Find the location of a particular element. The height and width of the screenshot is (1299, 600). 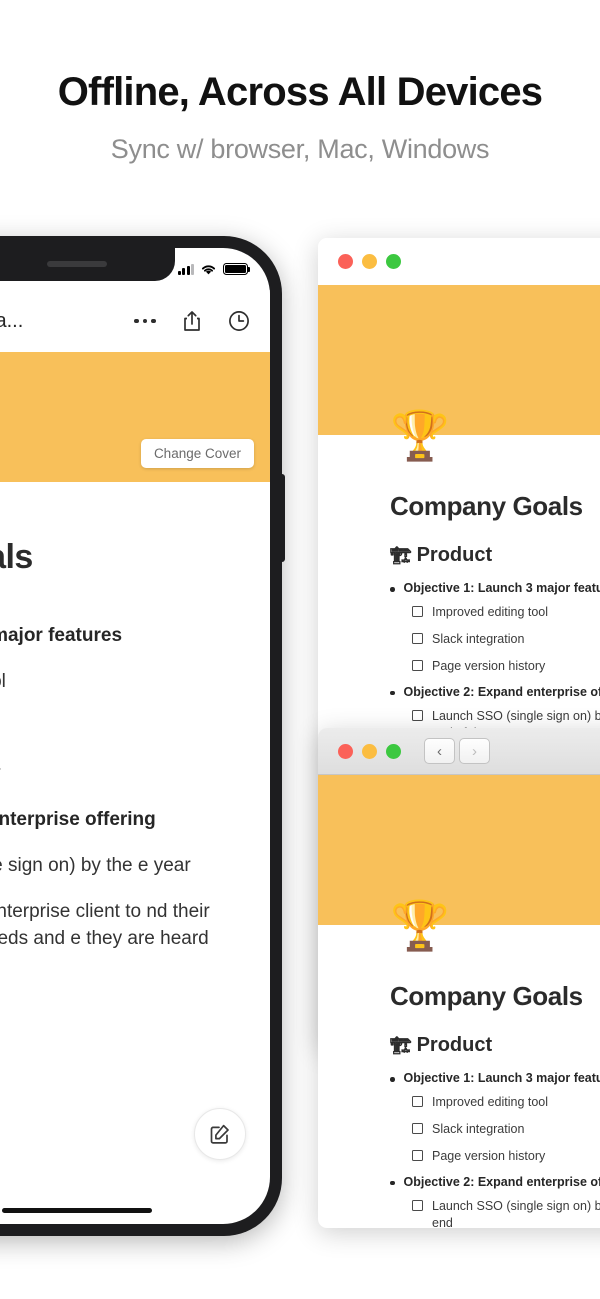

mac-front-checkbox-item: Slack integration is located at coordinates (506, 1129).